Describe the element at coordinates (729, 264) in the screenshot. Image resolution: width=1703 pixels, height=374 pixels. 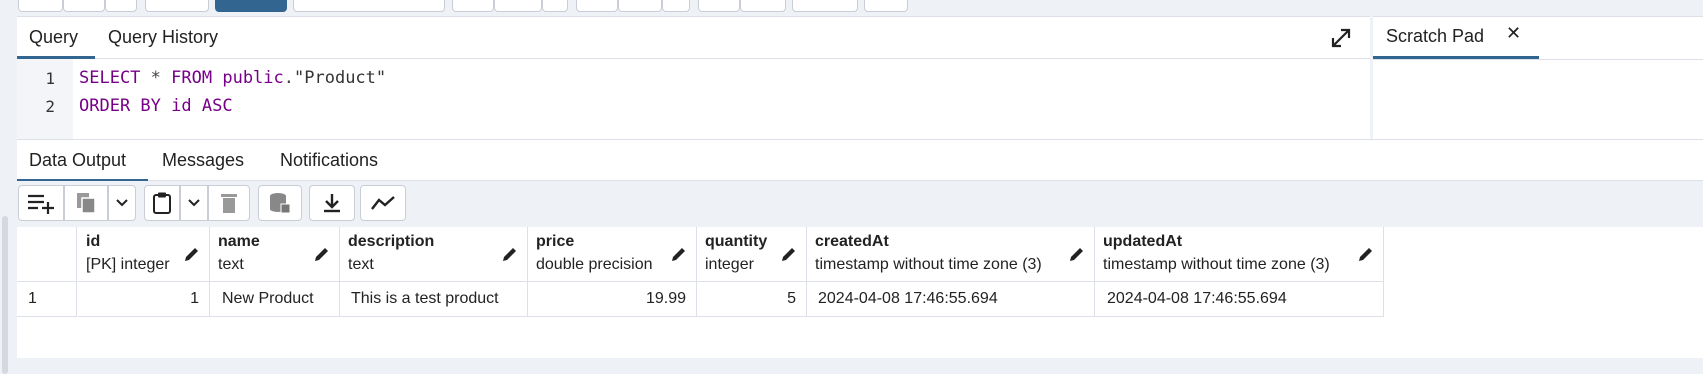
I see `column-type: integer` at that location.